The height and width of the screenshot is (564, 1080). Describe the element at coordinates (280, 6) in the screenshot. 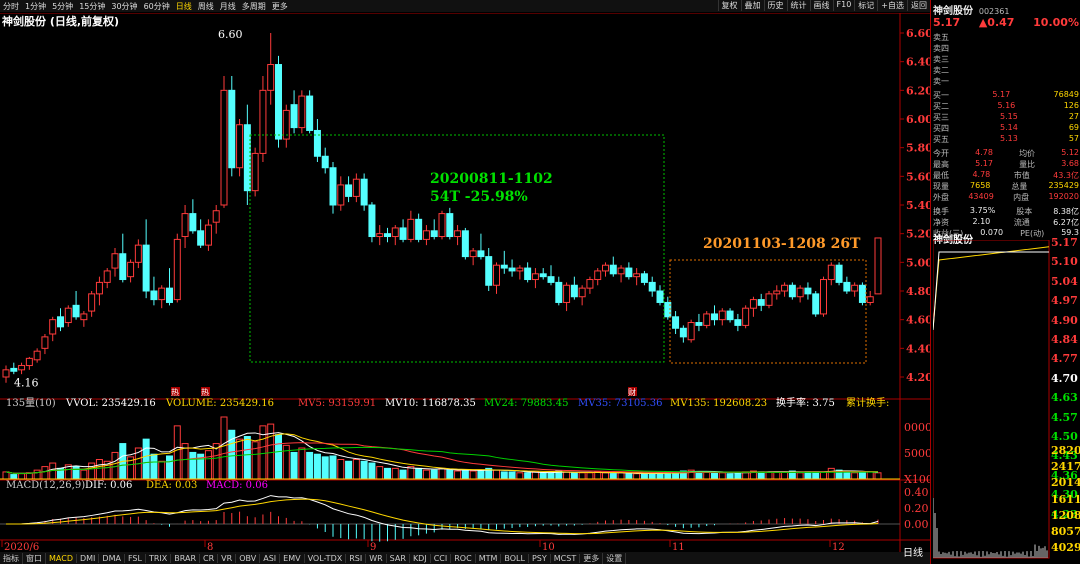

I see `period-10: 更多` at that location.